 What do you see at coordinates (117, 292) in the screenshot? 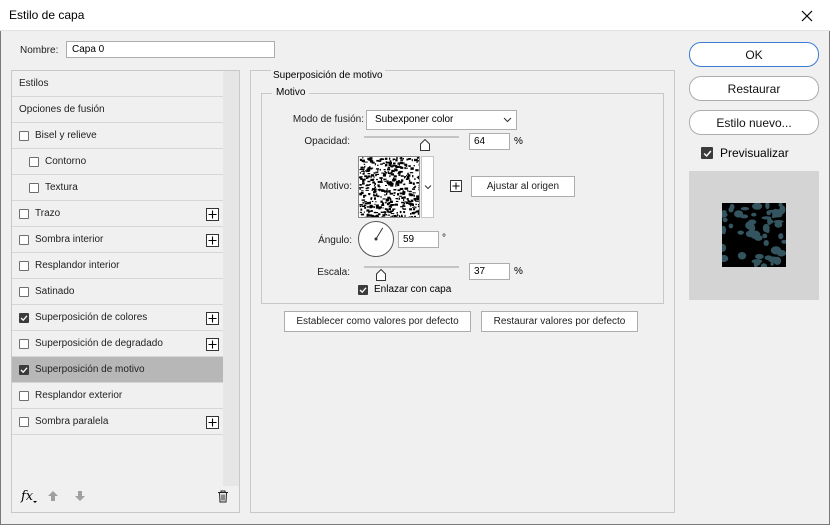
I see `style-item: Satinado` at bounding box center [117, 292].